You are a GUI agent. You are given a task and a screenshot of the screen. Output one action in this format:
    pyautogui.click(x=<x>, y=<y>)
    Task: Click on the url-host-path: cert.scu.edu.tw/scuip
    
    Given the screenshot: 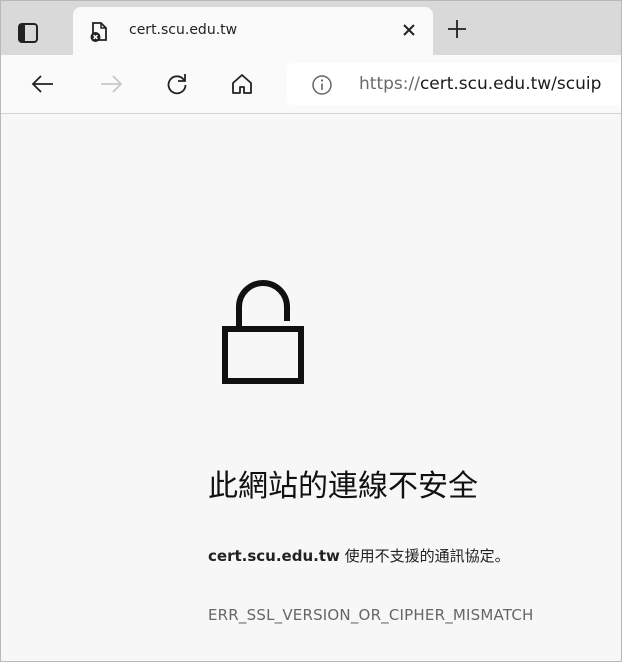 What is the action you would take?
    pyautogui.click(x=510, y=84)
    